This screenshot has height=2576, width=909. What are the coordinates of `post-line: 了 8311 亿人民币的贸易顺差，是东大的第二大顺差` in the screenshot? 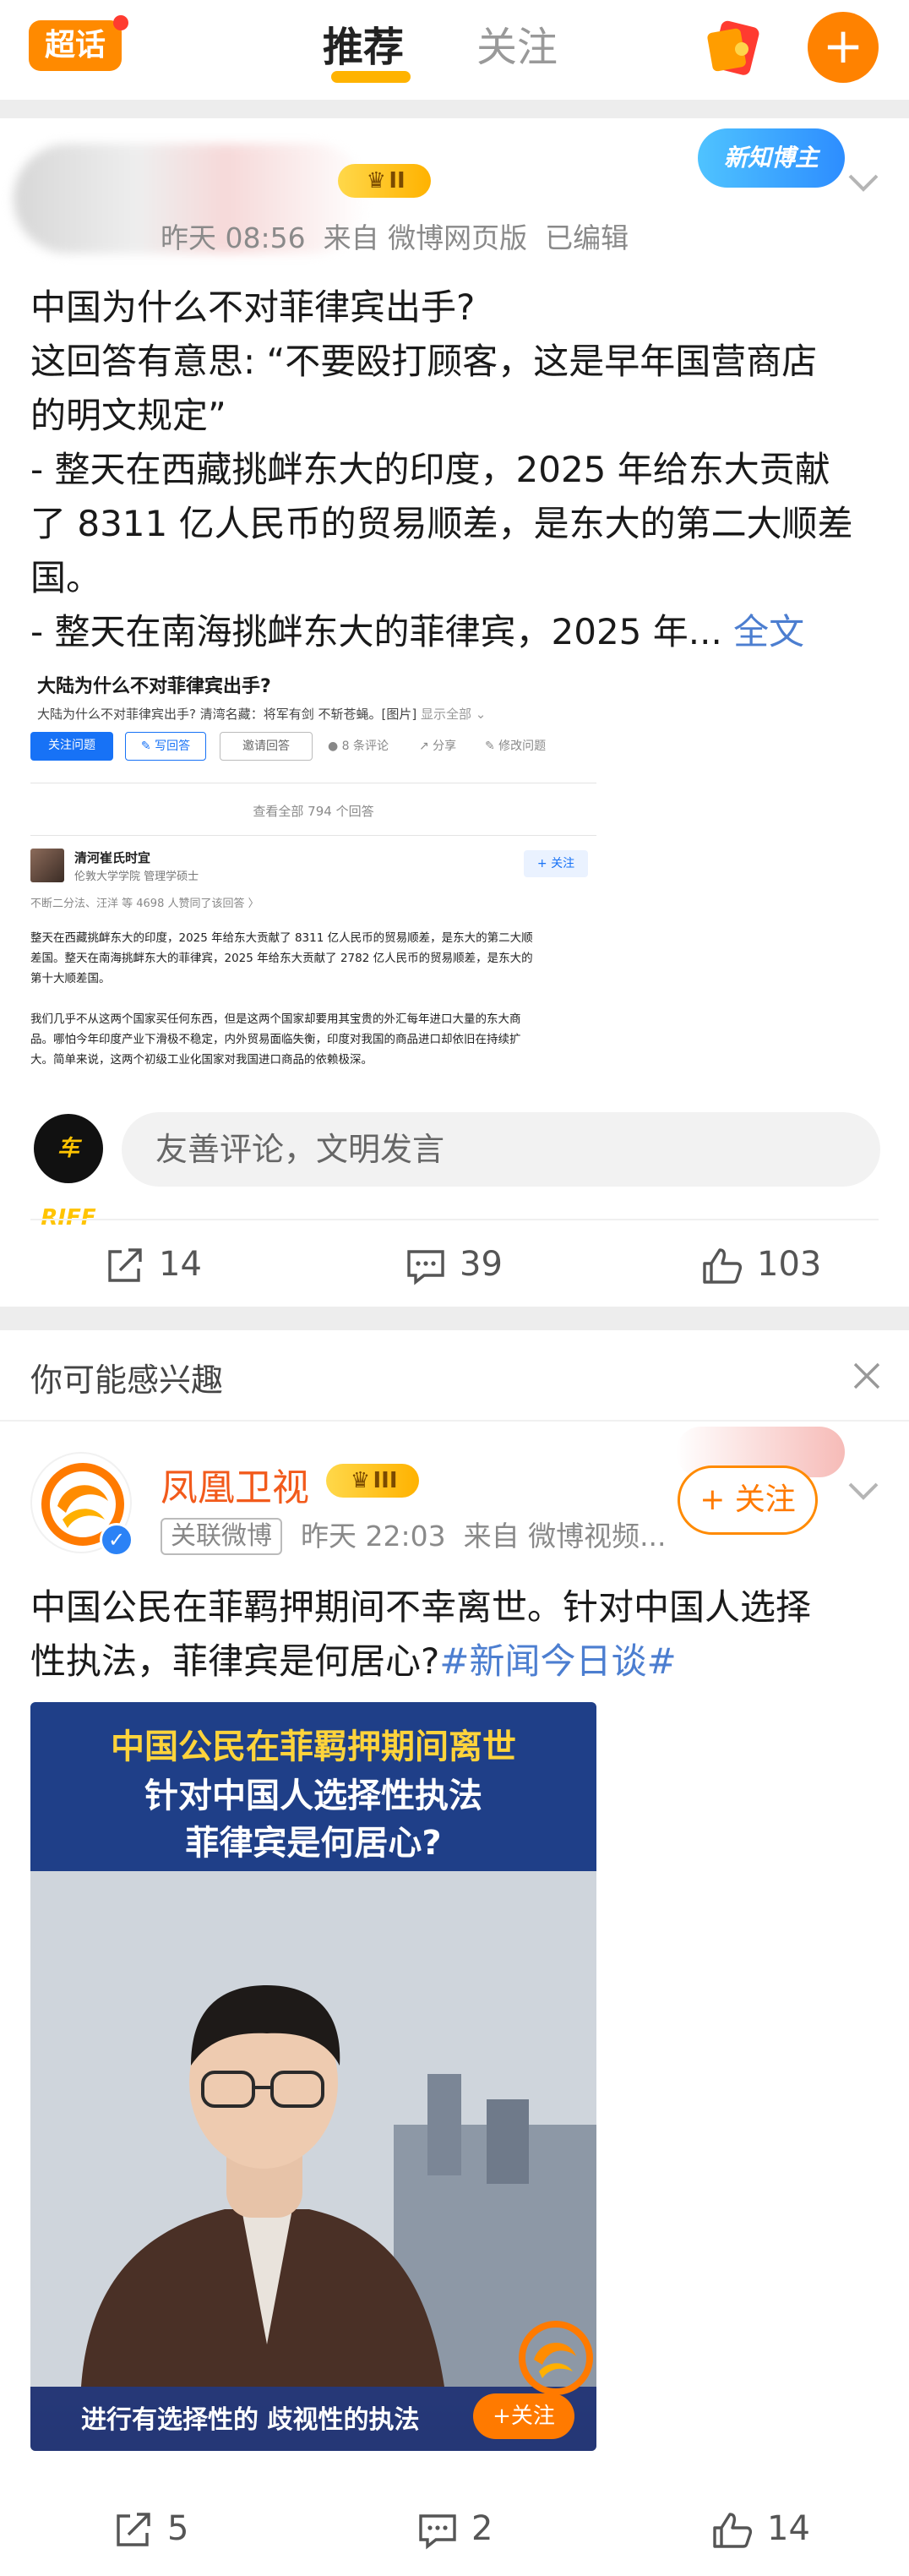 It's located at (441, 523).